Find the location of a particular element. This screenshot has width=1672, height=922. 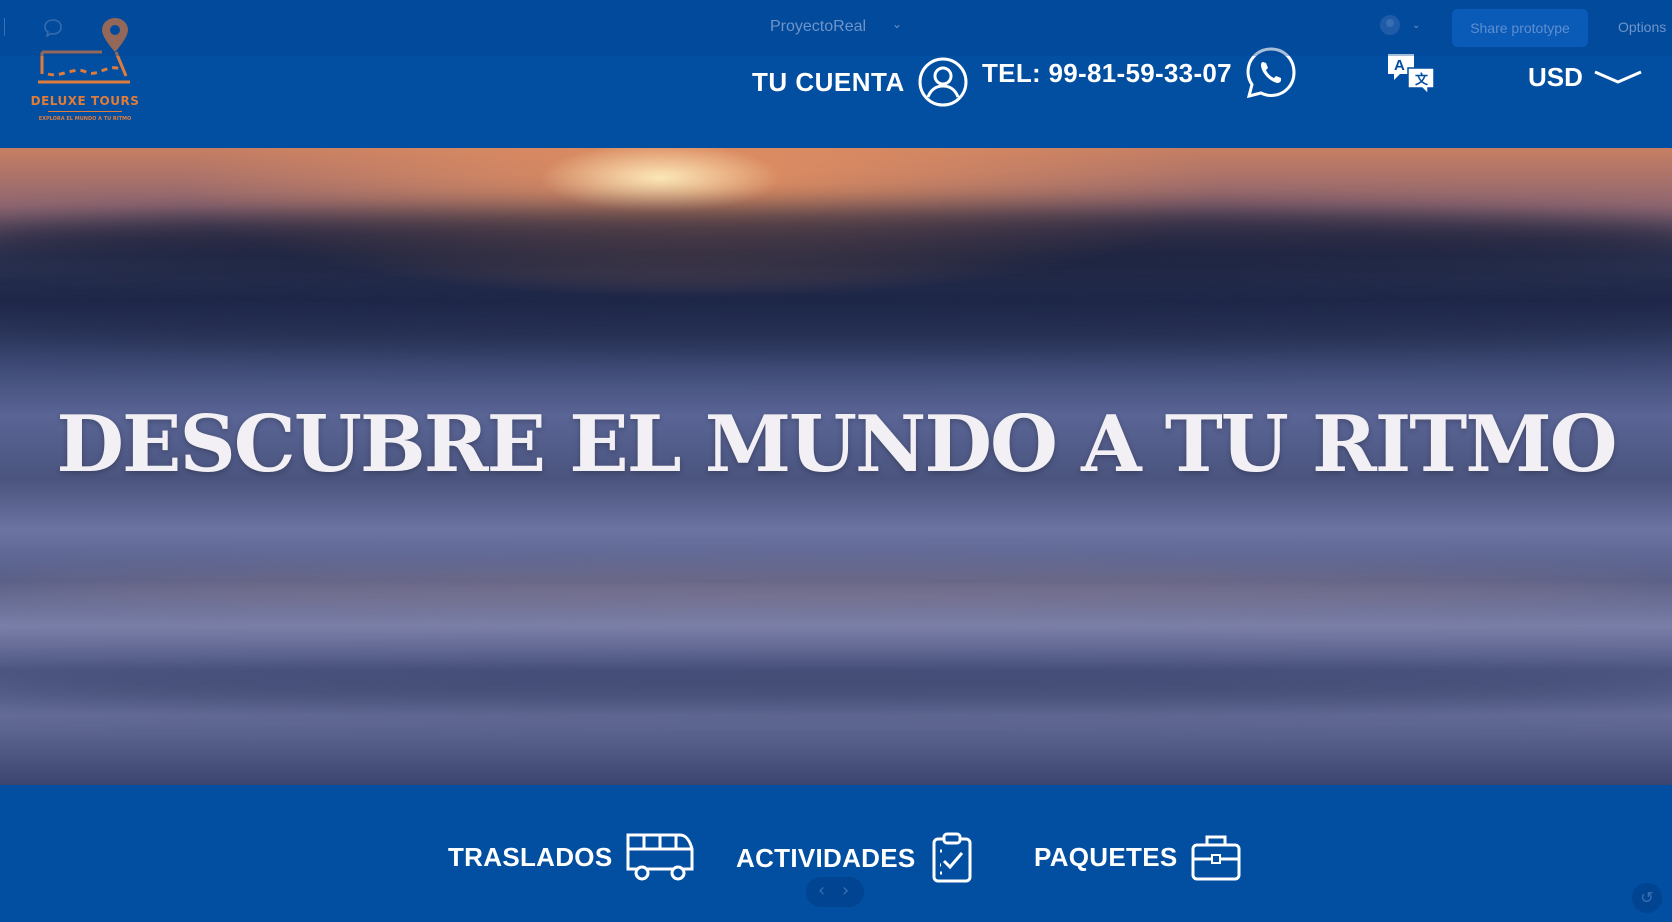

sidebar-edge is located at coordinates (2, 27).